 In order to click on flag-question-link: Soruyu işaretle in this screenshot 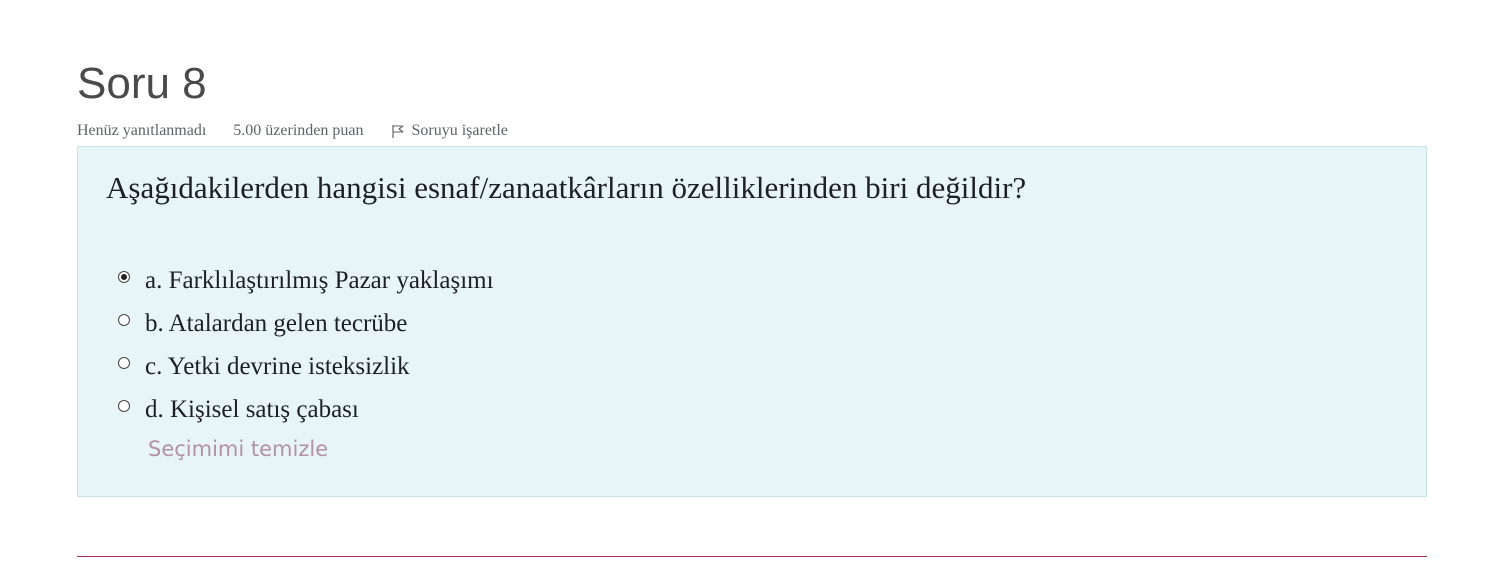, I will do `click(449, 131)`.